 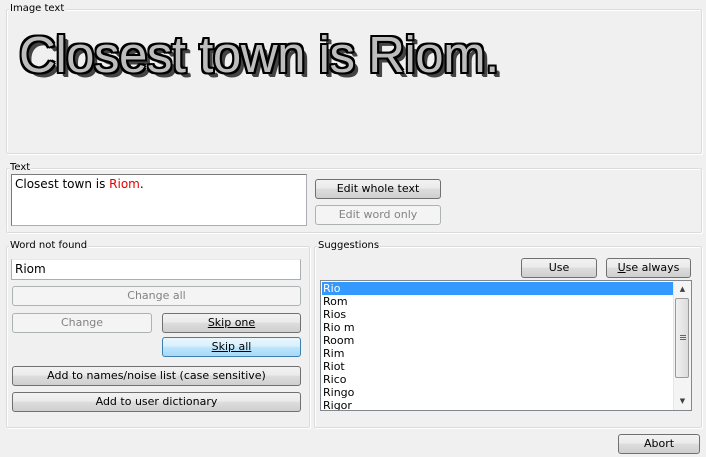 I want to click on suggestion-item: Rio, so click(x=497, y=288).